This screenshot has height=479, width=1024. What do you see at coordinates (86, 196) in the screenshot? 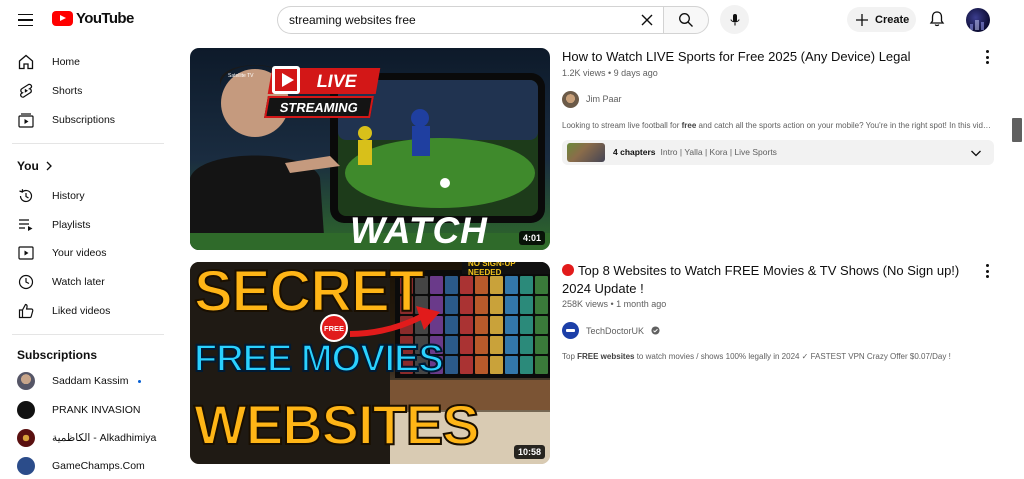
I see `sidebar-item-history: History` at bounding box center [86, 196].